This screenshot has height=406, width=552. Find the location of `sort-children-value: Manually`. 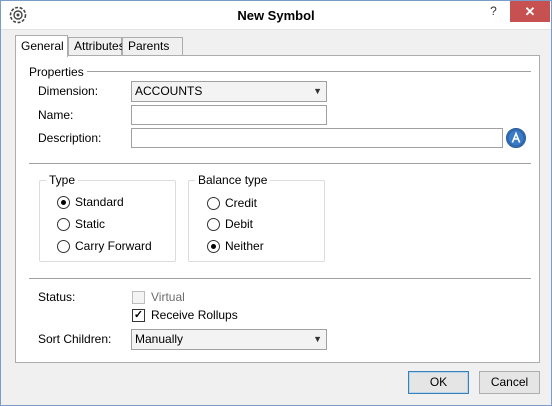

sort-children-value: Manually is located at coordinates (159, 339).